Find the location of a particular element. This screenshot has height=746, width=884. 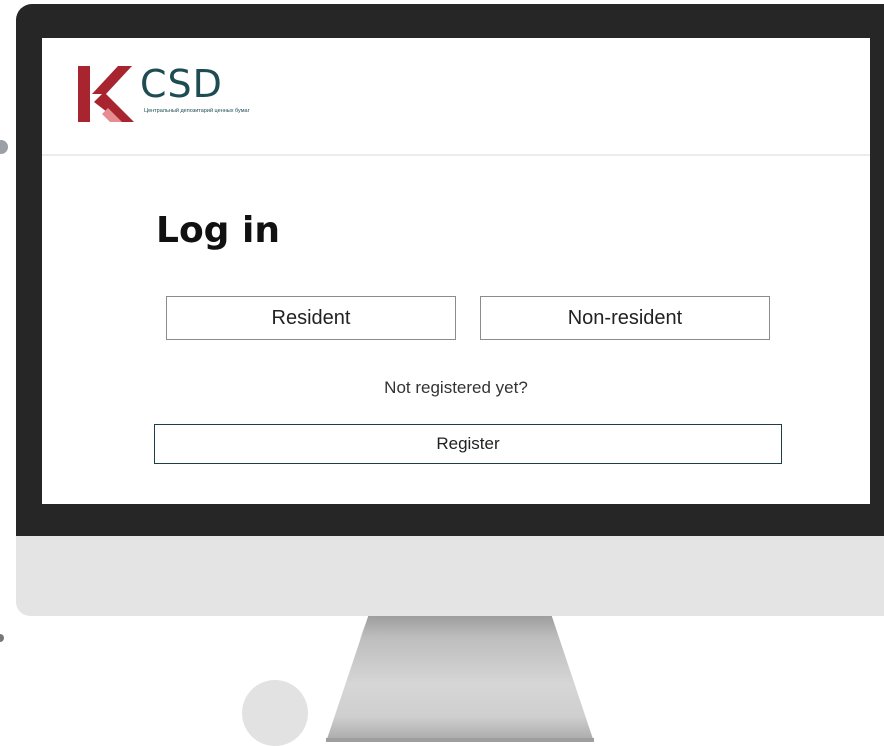

register-button: Register is located at coordinates (468, 444).